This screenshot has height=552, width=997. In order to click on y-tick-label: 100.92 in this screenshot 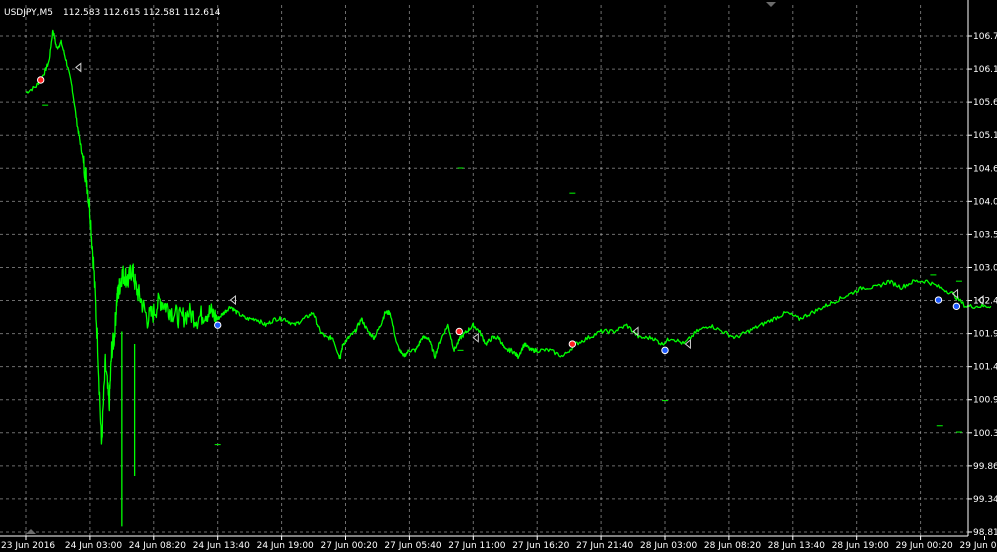, I will do `click(985, 401)`.